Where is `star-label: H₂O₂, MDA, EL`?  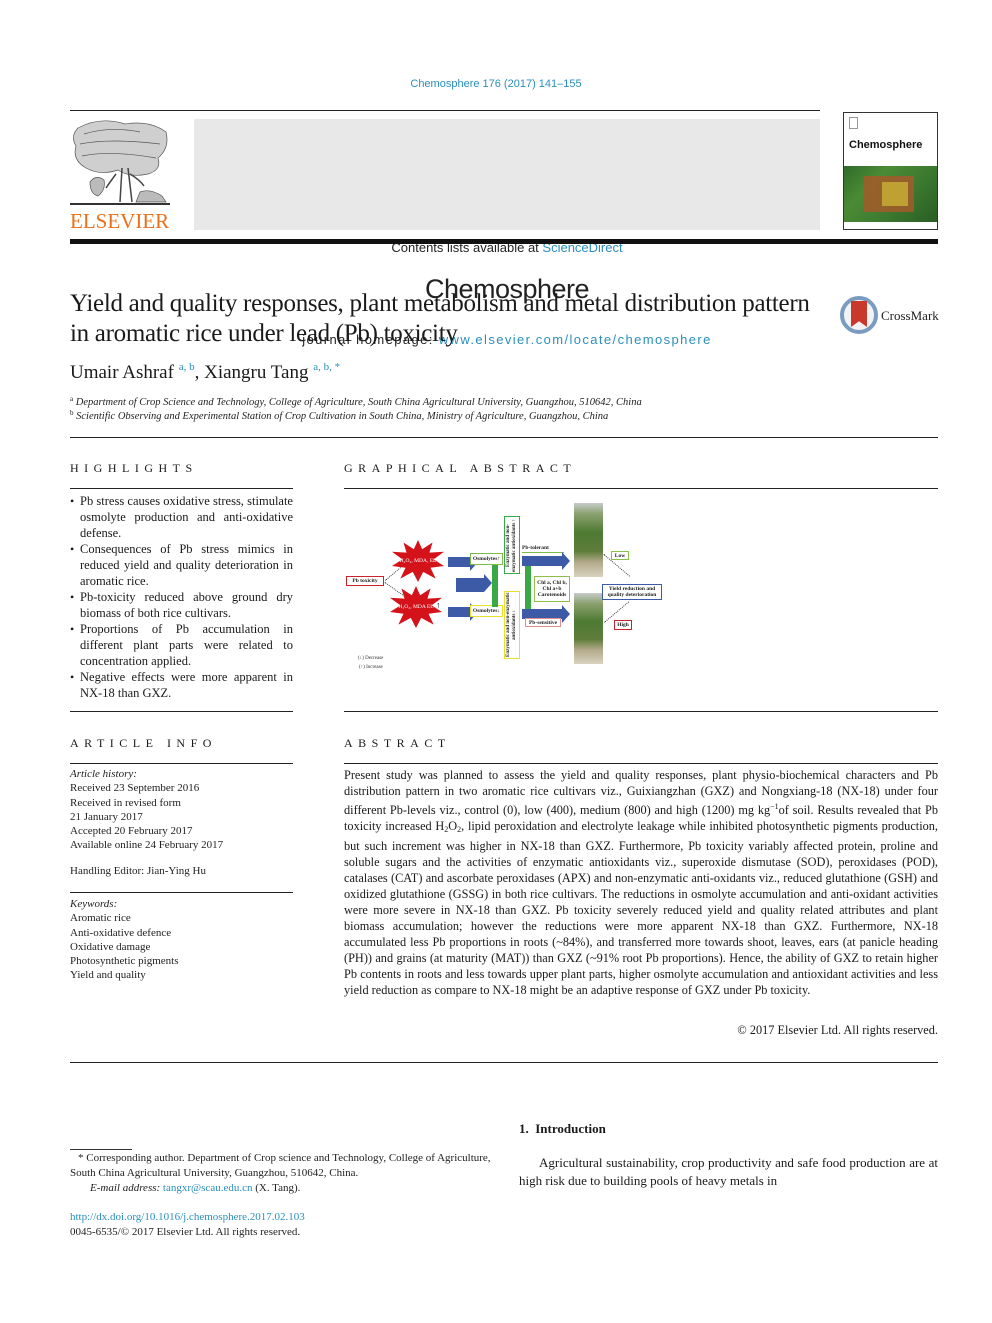
star-label: H₂O₂, MDA, EL is located at coordinates (418, 561).